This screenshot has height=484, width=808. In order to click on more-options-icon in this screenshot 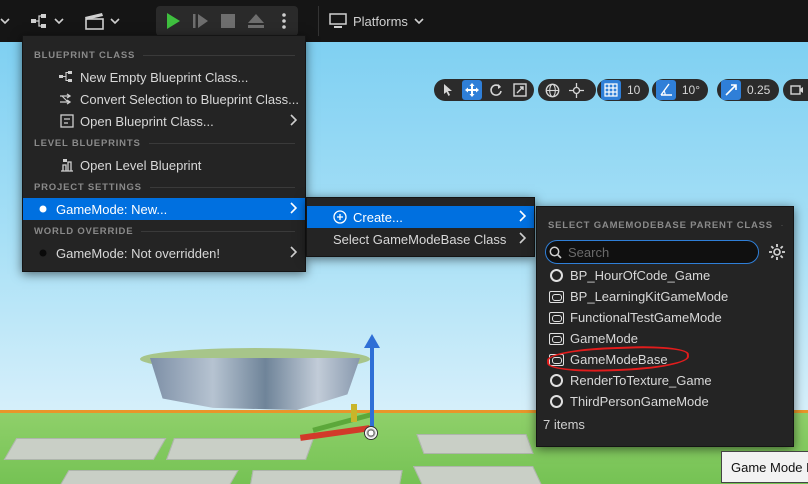, I will do `click(284, 21)`.